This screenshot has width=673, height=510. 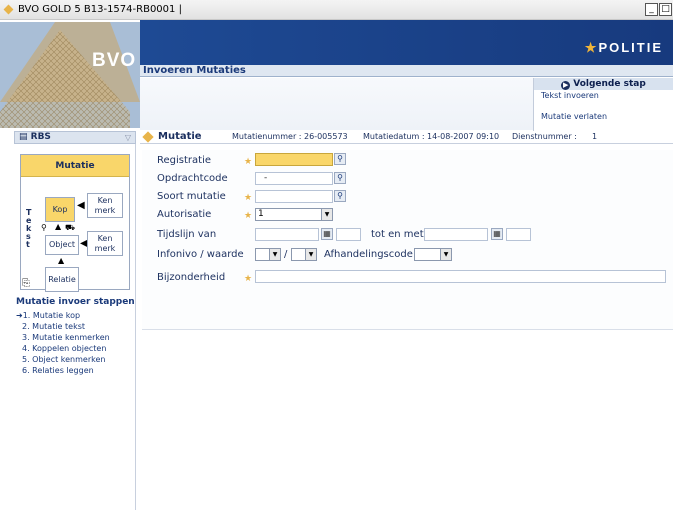 What do you see at coordinates (62, 245) in the screenshot?
I see `diagram-object: Object` at bounding box center [62, 245].